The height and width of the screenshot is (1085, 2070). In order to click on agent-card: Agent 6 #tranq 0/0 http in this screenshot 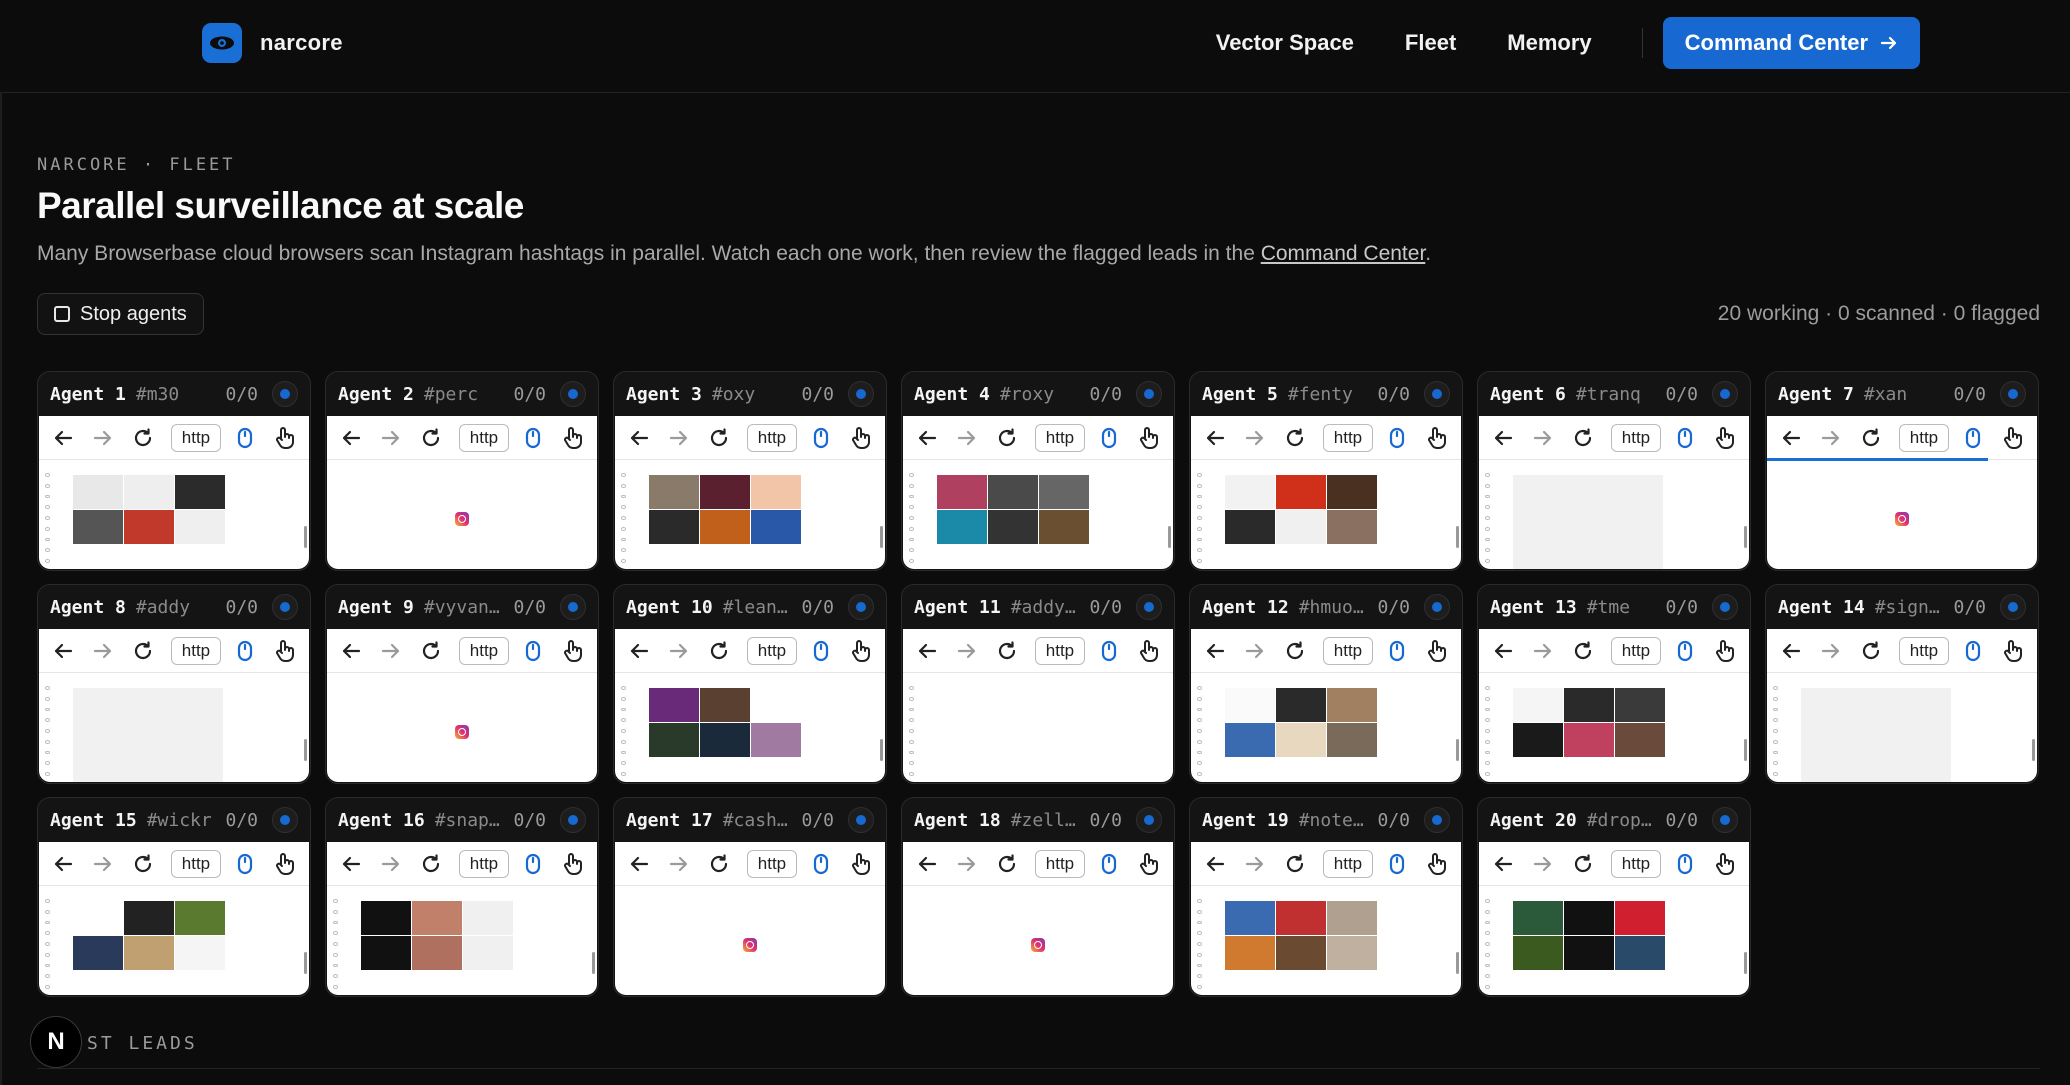, I will do `click(1614, 471)`.